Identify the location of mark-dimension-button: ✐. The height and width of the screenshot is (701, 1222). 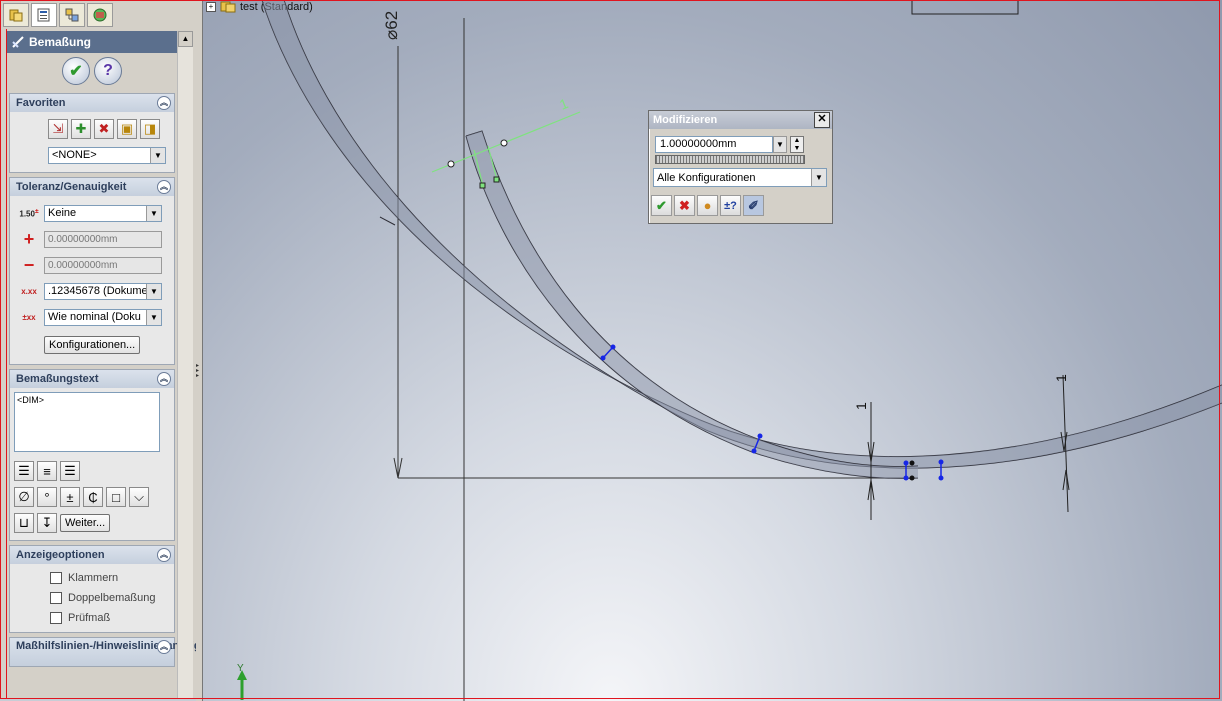
(753, 205).